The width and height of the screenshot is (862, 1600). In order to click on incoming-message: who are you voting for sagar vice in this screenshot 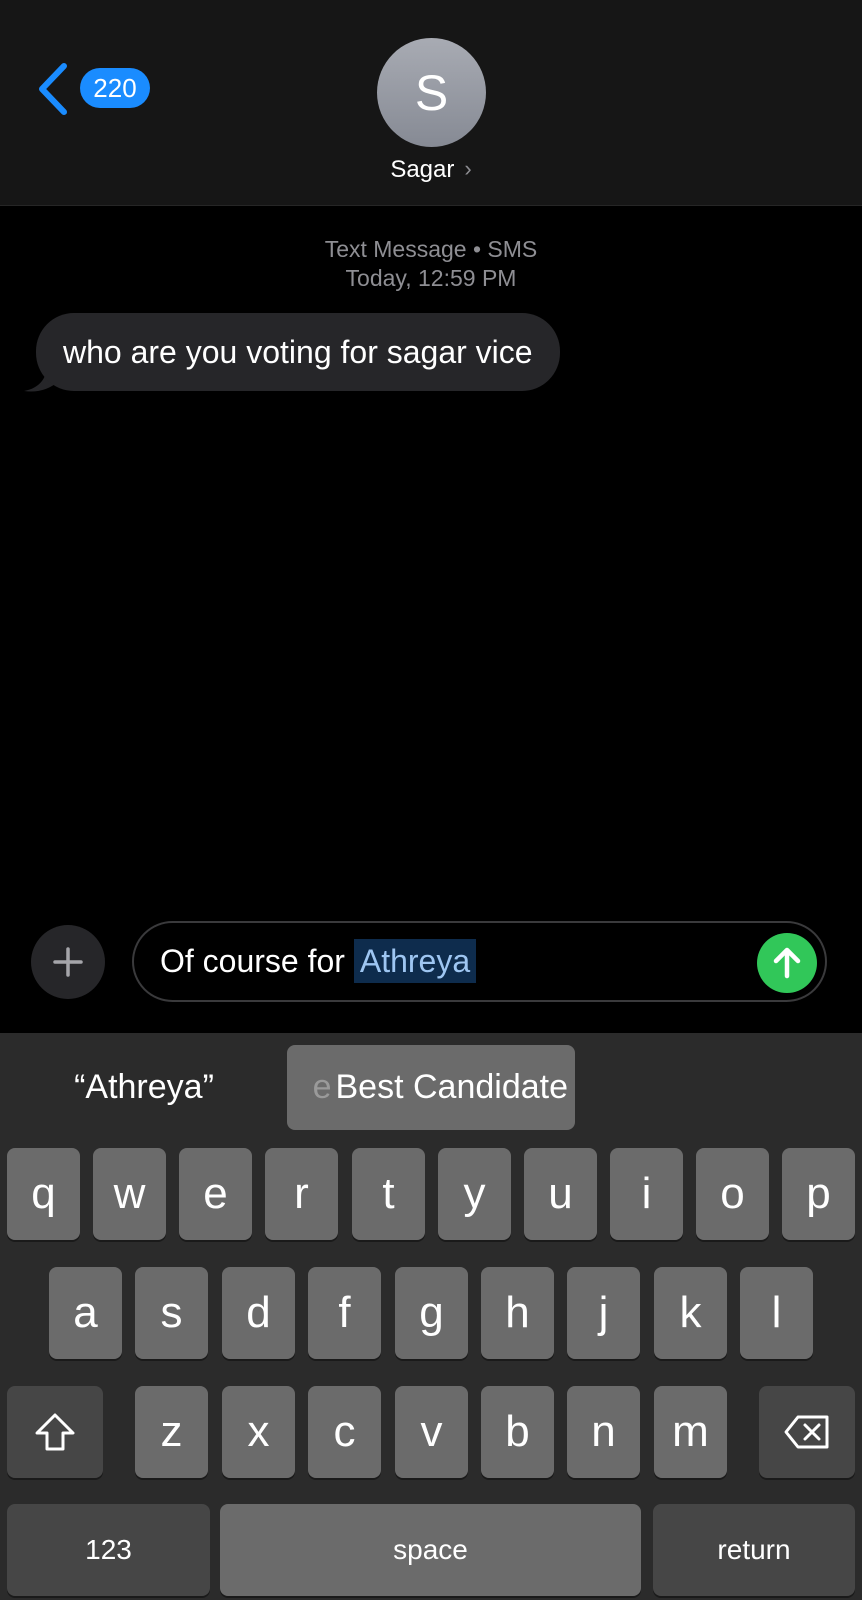, I will do `click(292, 352)`.